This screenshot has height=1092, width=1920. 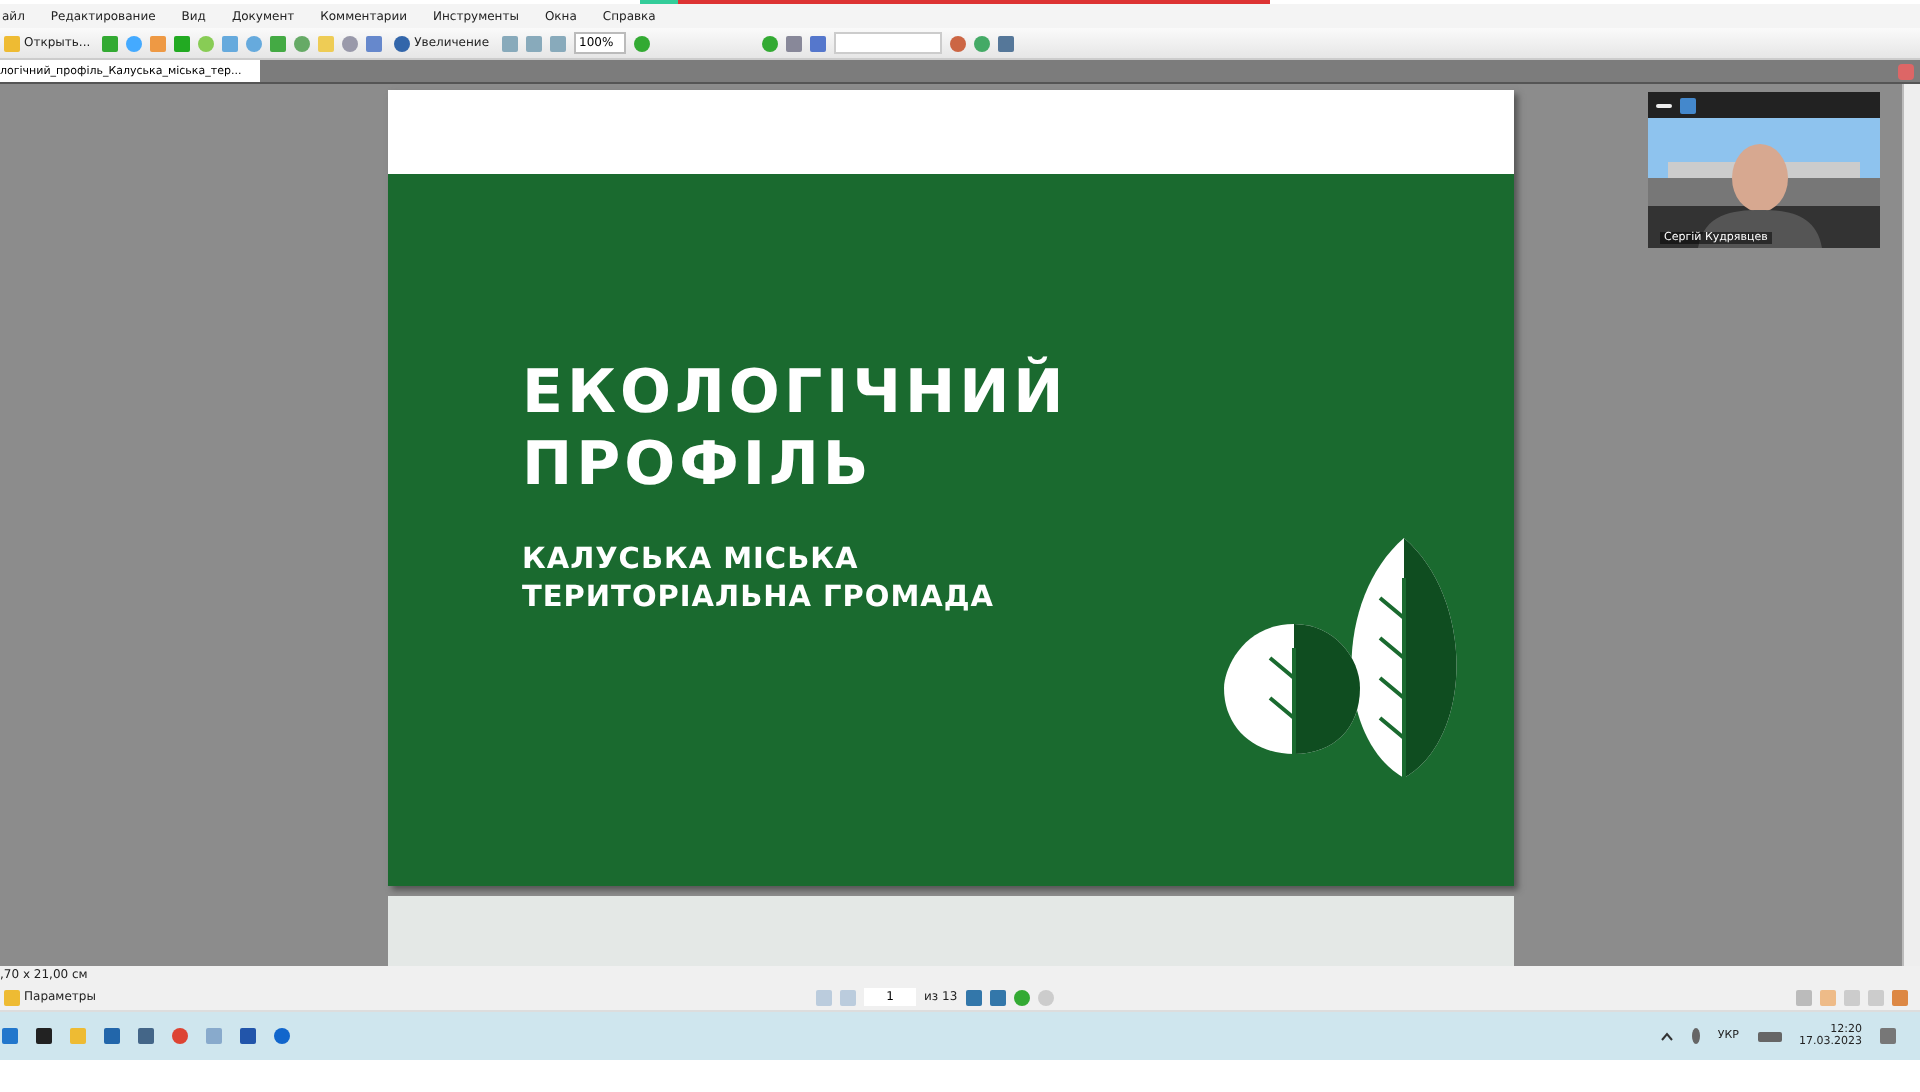 What do you see at coordinates (691, 561) in the screenshot?
I see `slide-subtitle: КАЛУСЬКА МІСЬКА` at bounding box center [691, 561].